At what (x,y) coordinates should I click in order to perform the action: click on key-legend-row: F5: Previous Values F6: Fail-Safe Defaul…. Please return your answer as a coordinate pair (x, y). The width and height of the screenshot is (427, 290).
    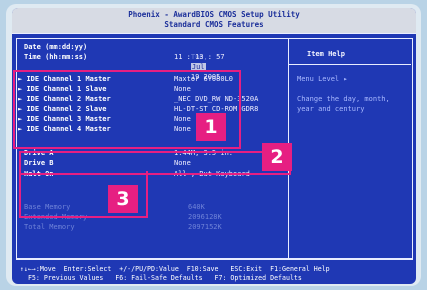
    Looking at the image, I should click on (161, 278).